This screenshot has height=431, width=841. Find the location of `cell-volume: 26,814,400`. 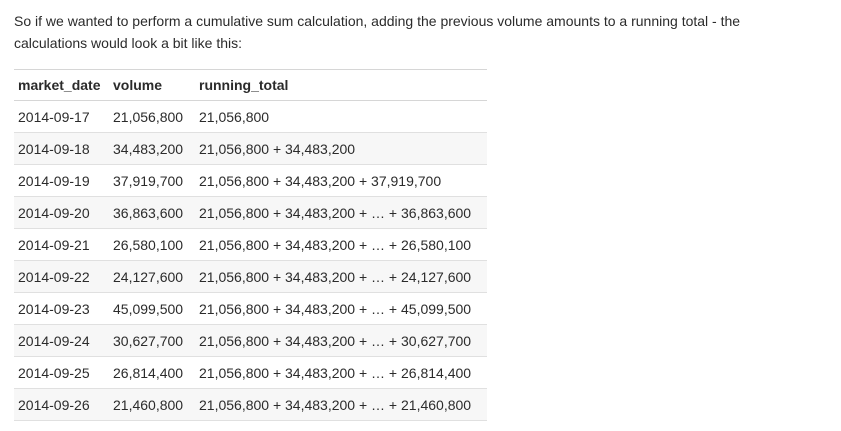

cell-volume: 26,814,400 is located at coordinates (152, 372).